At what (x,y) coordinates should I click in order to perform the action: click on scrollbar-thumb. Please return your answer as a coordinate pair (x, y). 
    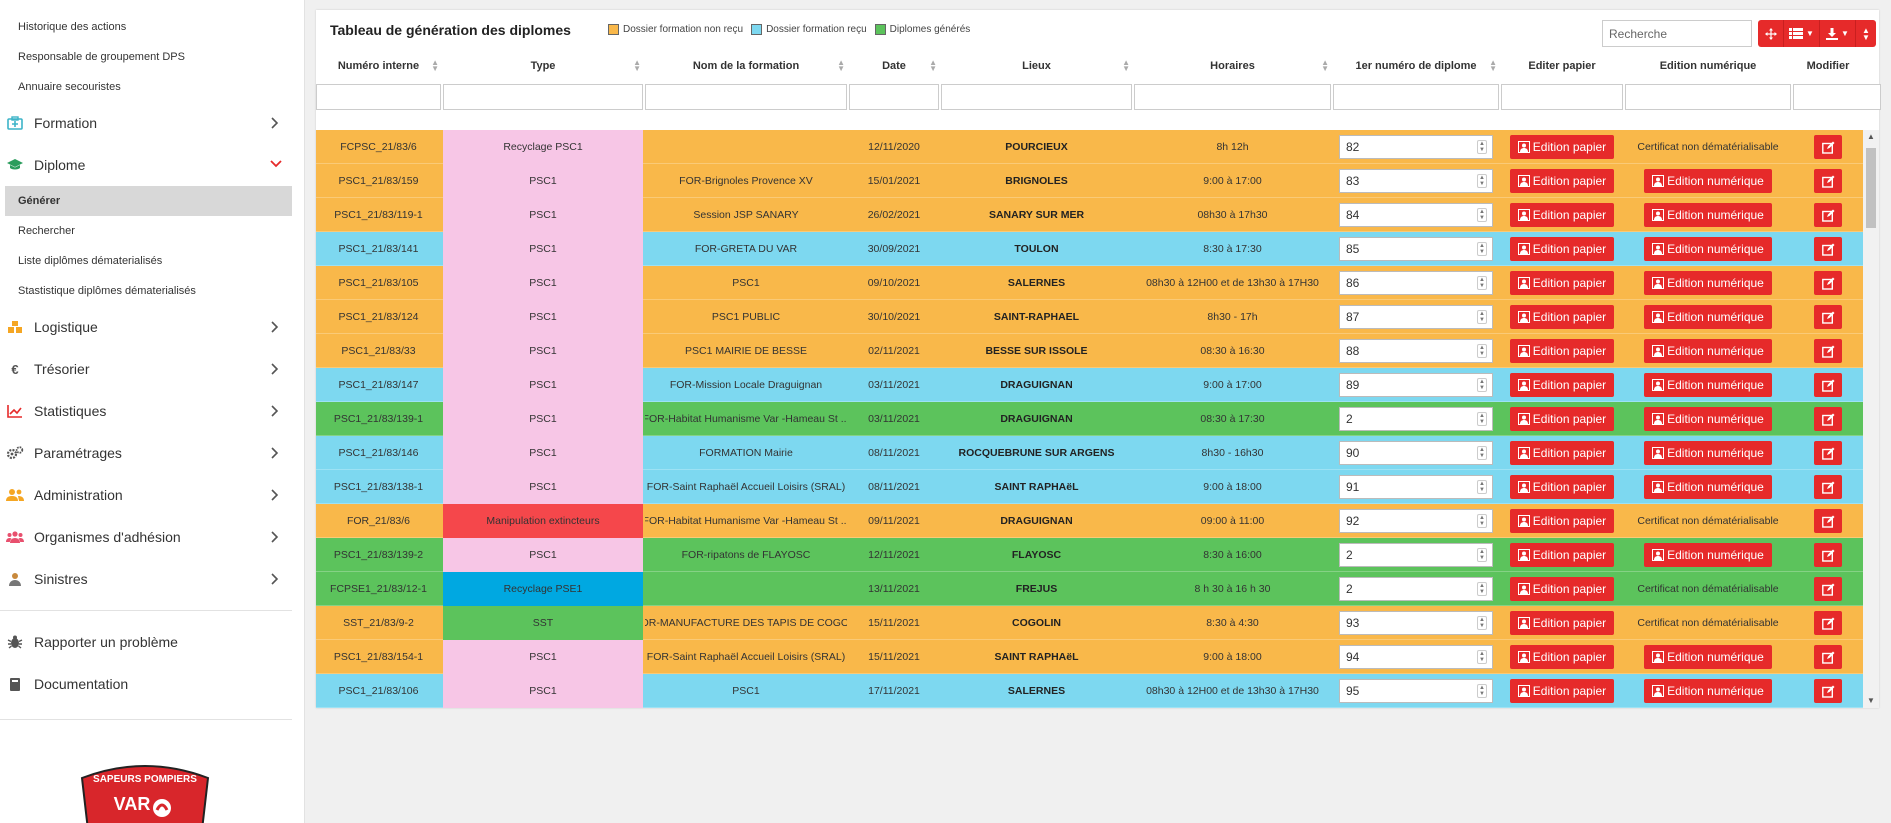
    Looking at the image, I should click on (1871, 188).